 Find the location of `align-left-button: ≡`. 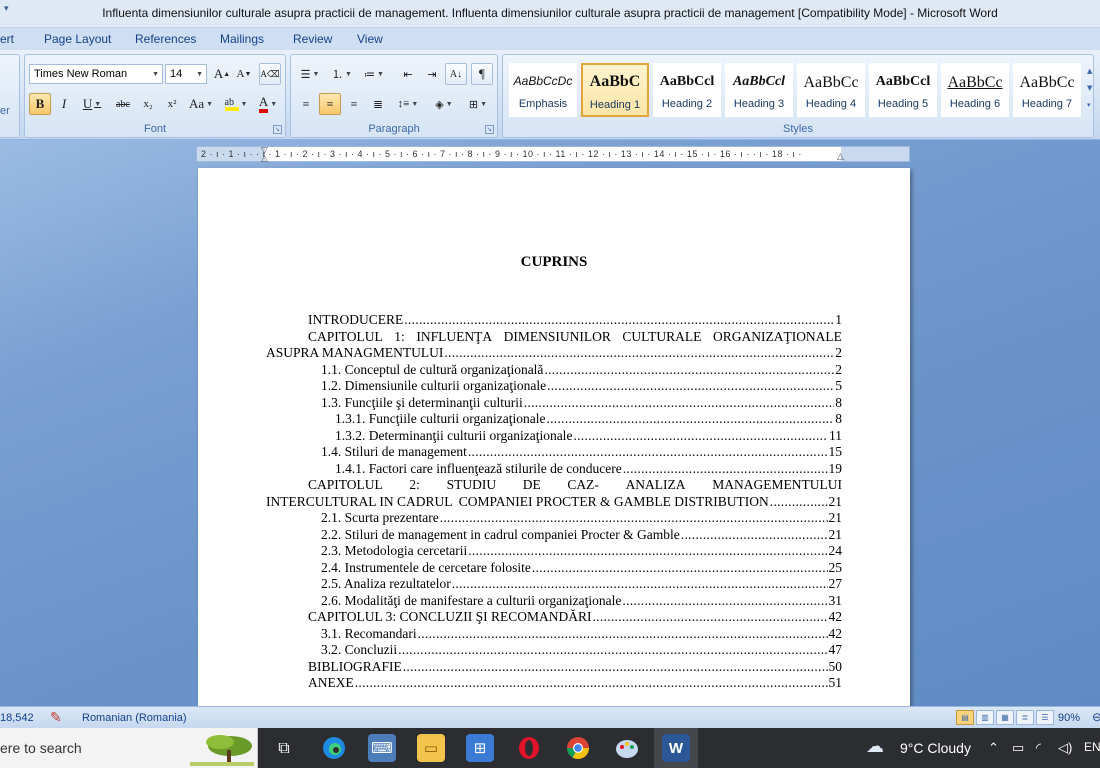

align-left-button: ≡ is located at coordinates (306, 104).